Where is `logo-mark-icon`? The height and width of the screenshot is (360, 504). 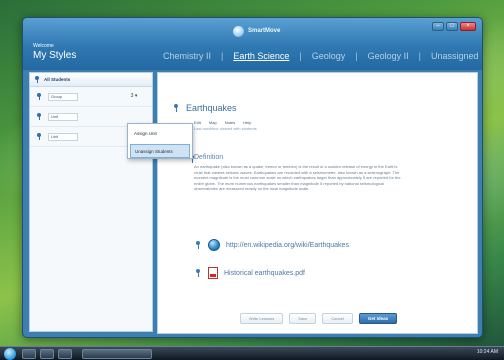
logo-mark-icon is located at coordinates (238, 31).